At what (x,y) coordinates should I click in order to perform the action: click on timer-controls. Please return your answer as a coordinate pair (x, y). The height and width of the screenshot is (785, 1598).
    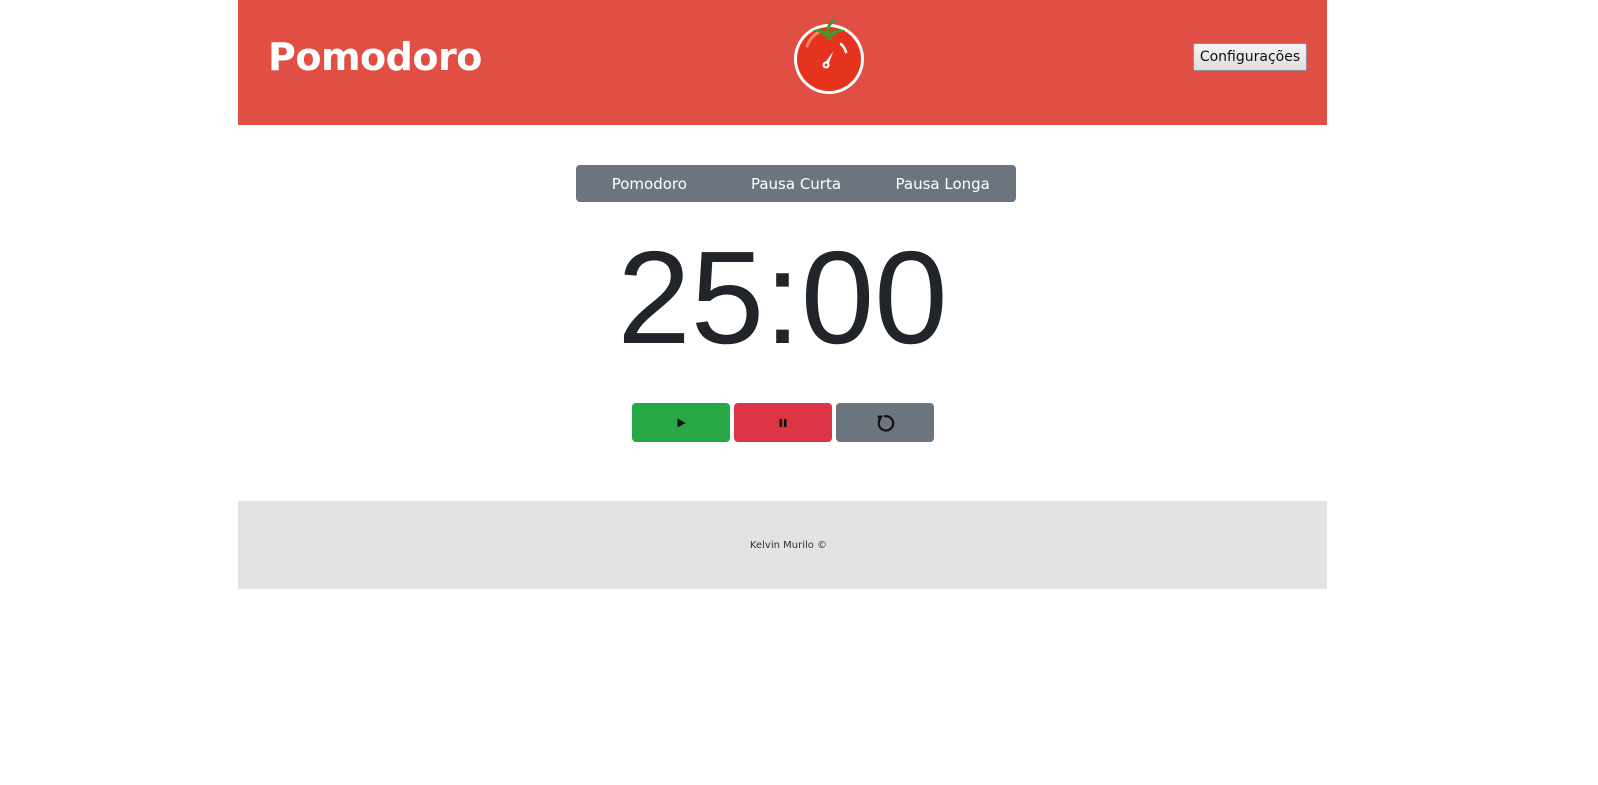
    Looking at the image, I should click on (784, 422).